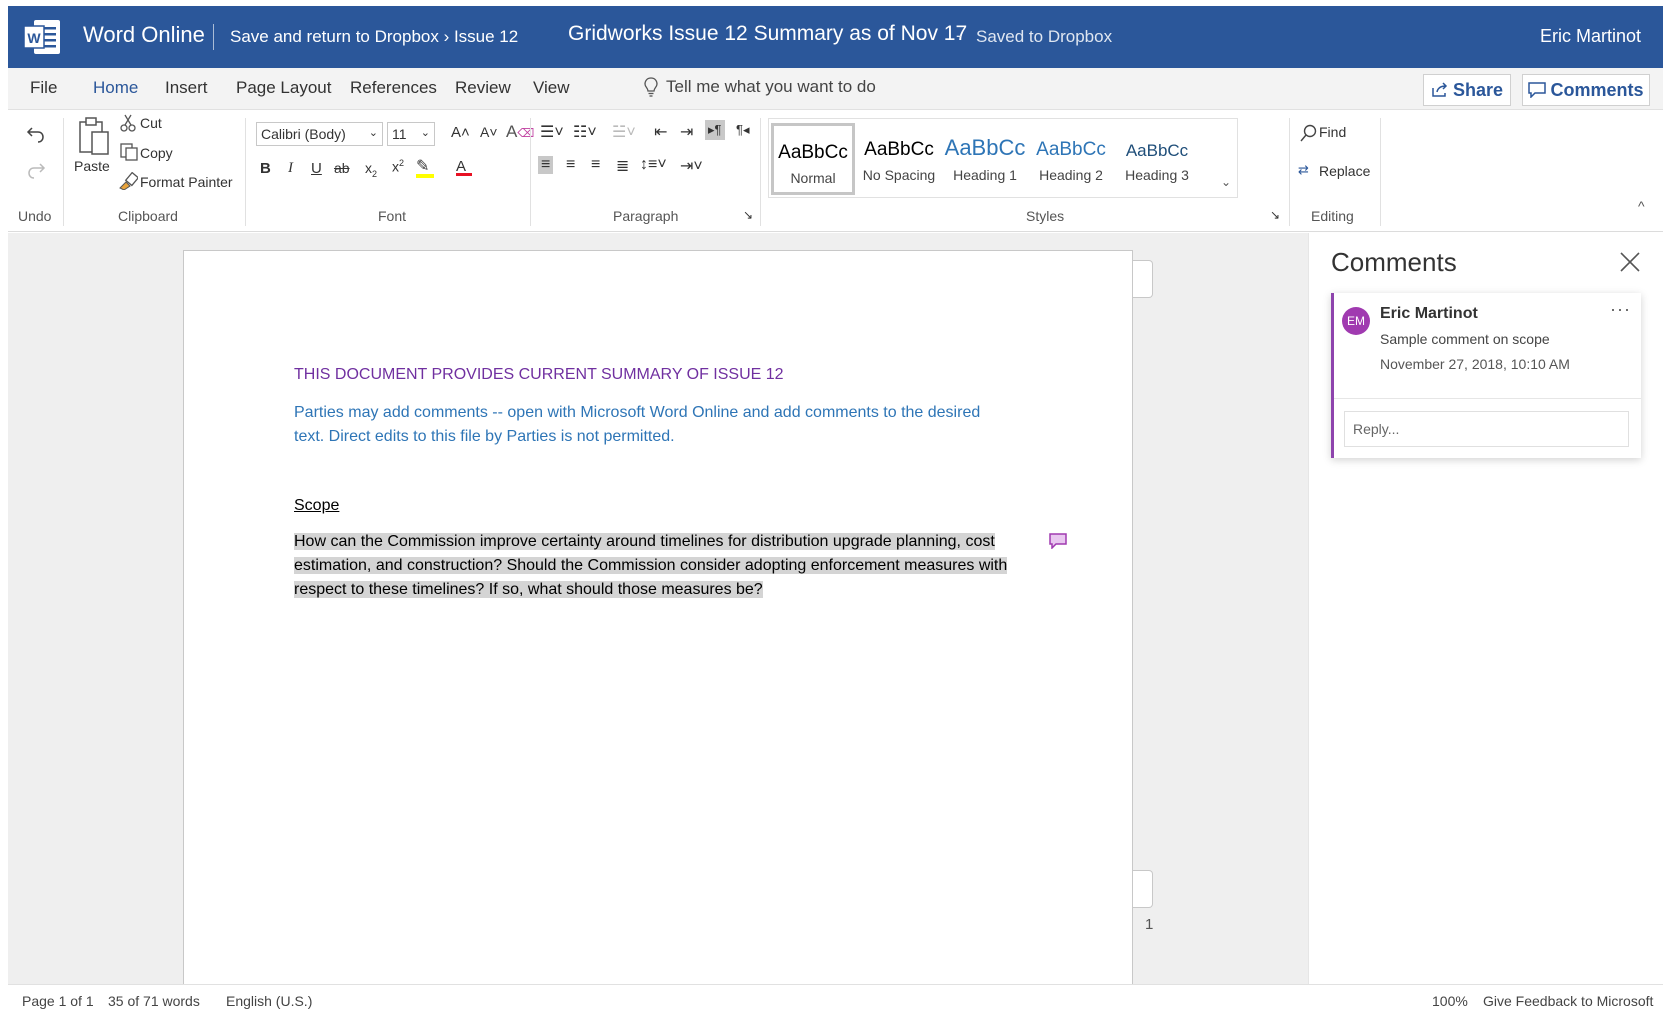 The image size is (1667, 1018). Describe the element at coordinates (464, 167) in the screenshot. I see `font-color-icon: A` at that location.